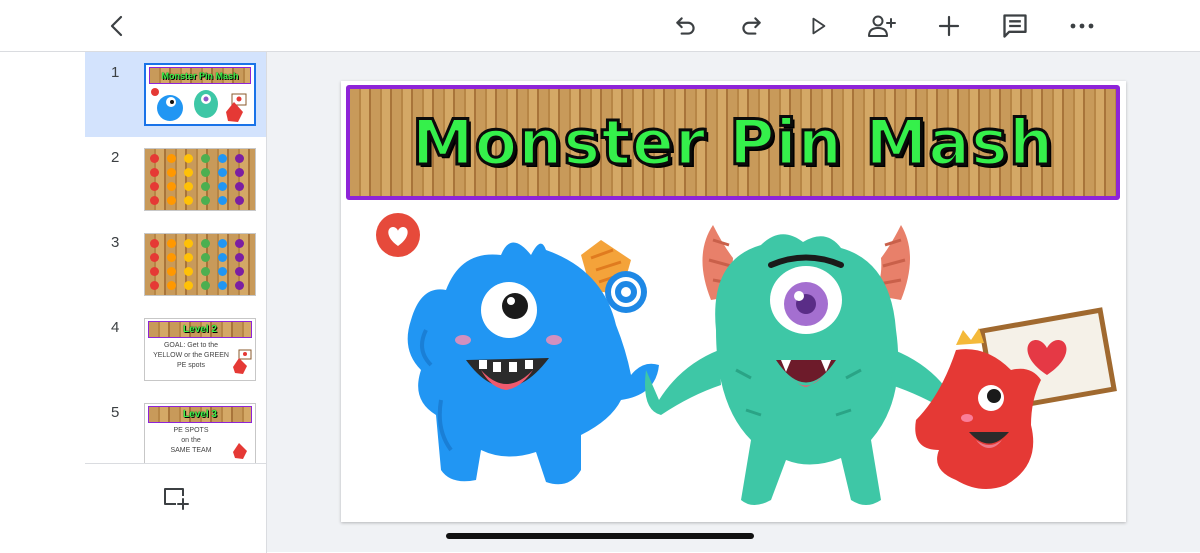 The height and width of the screenshot is (553, 1200). I want to click on new-slide-icon, so click(176, 499).